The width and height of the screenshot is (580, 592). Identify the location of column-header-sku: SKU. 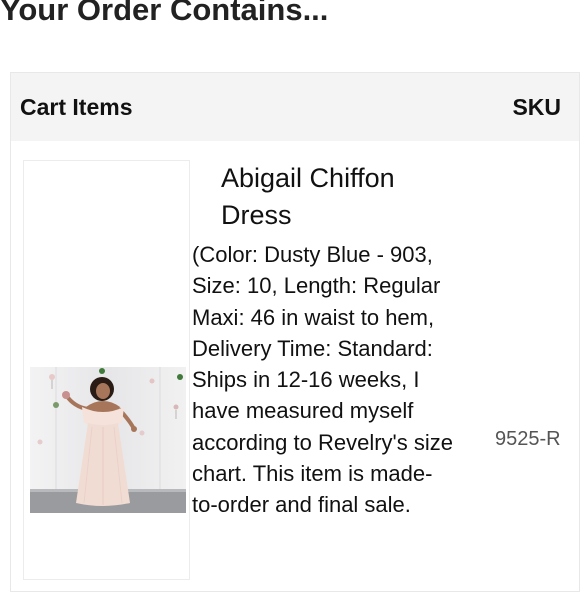
(536, 107).